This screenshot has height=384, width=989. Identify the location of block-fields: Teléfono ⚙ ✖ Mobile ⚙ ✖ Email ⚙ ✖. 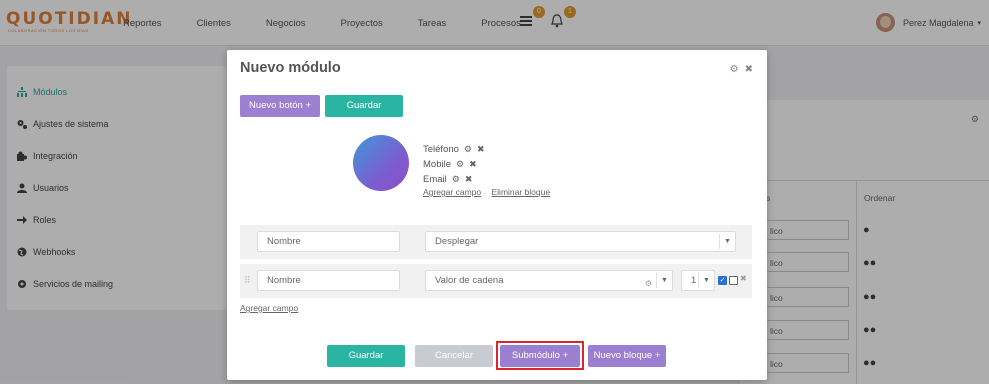
(454, 164).